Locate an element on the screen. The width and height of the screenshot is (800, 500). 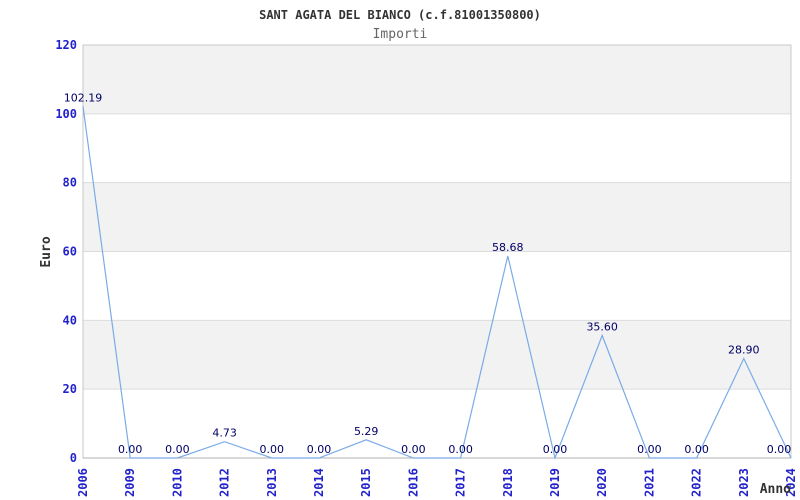
chart-title: SANT AGATA DEL BIANCO (c.f.81001350800) is located at coordinates (400, 15).